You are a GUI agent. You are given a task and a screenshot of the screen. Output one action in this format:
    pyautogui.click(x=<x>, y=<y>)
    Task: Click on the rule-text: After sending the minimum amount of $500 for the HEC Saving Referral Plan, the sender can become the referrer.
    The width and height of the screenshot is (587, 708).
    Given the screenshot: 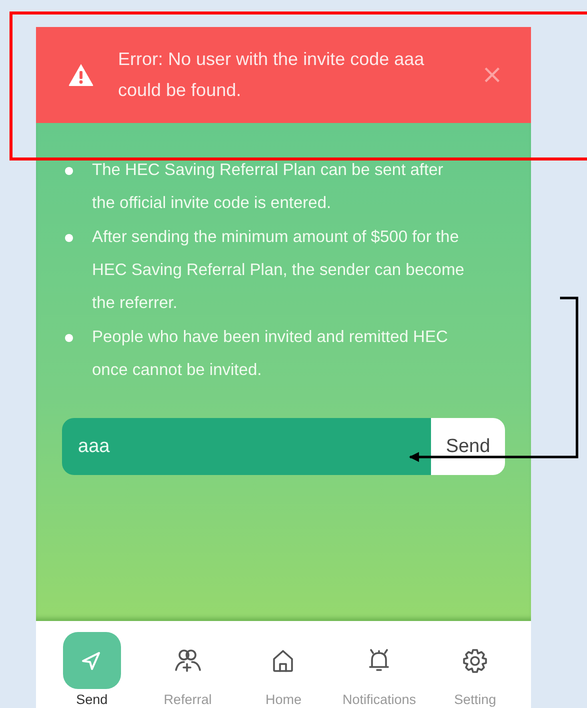 What is the action you would take?
    pyautogui.click(x=279, y=270)
    